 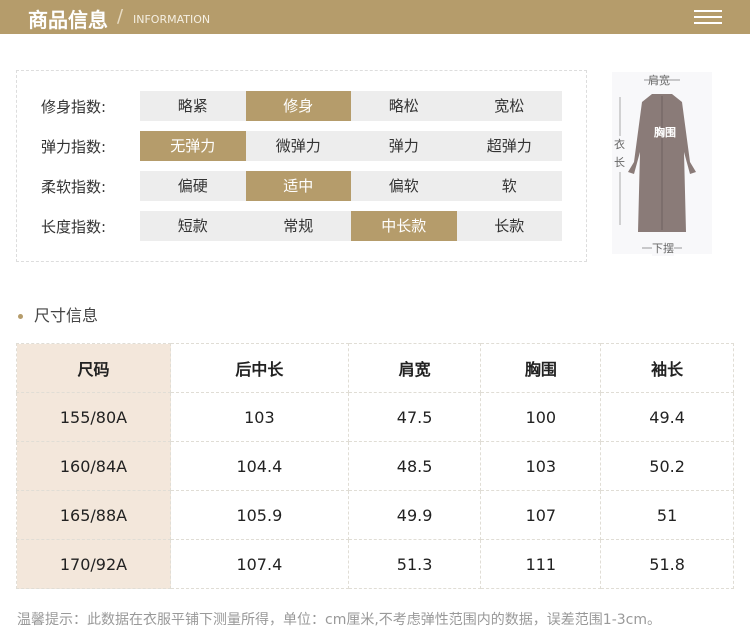 I want to click on header-title: 商品信息, so click(x=68, y=20).